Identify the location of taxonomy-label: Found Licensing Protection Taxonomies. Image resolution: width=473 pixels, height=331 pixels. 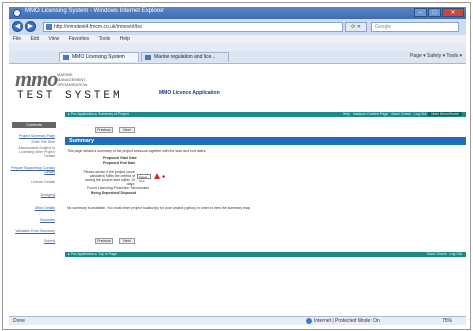
(118, 188).